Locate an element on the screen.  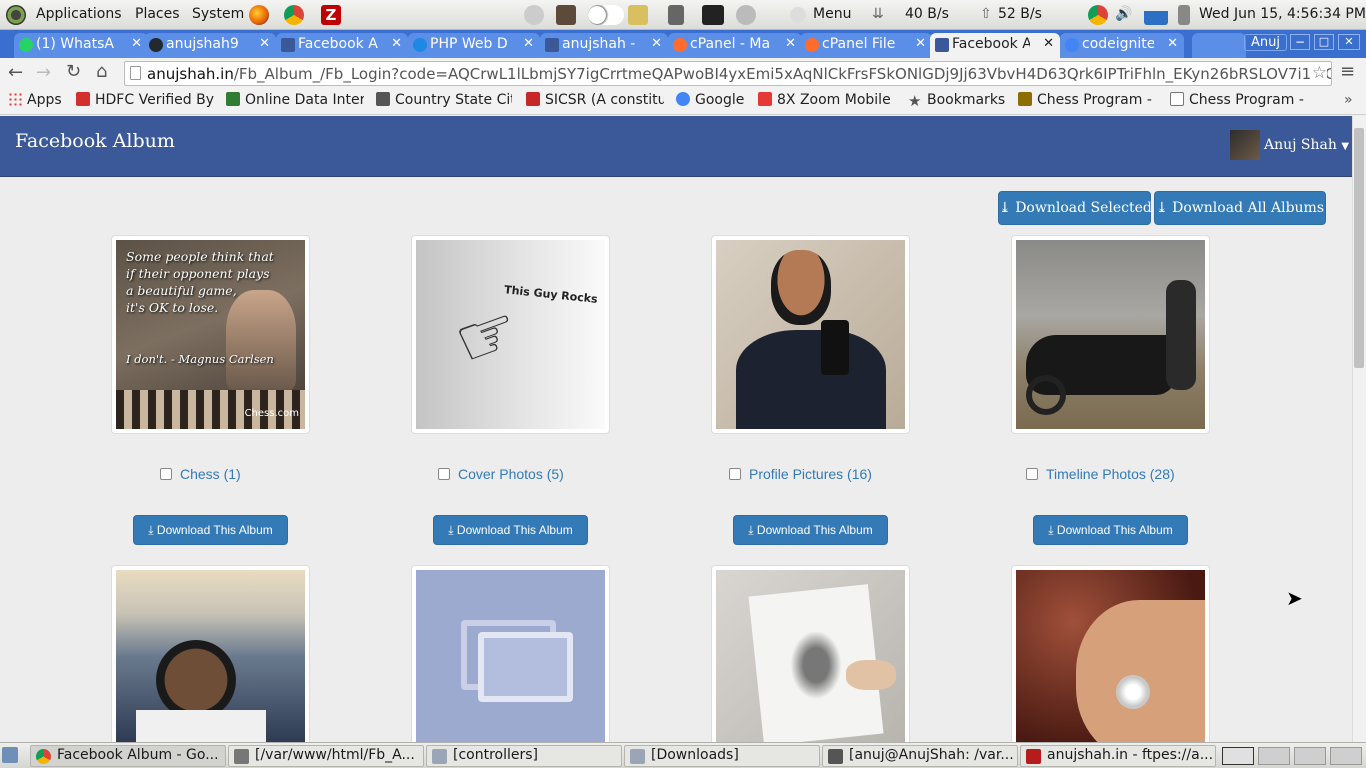
album-checkbox-timeline: Timeline Photos (28) is located at coordinates (1100, 474).